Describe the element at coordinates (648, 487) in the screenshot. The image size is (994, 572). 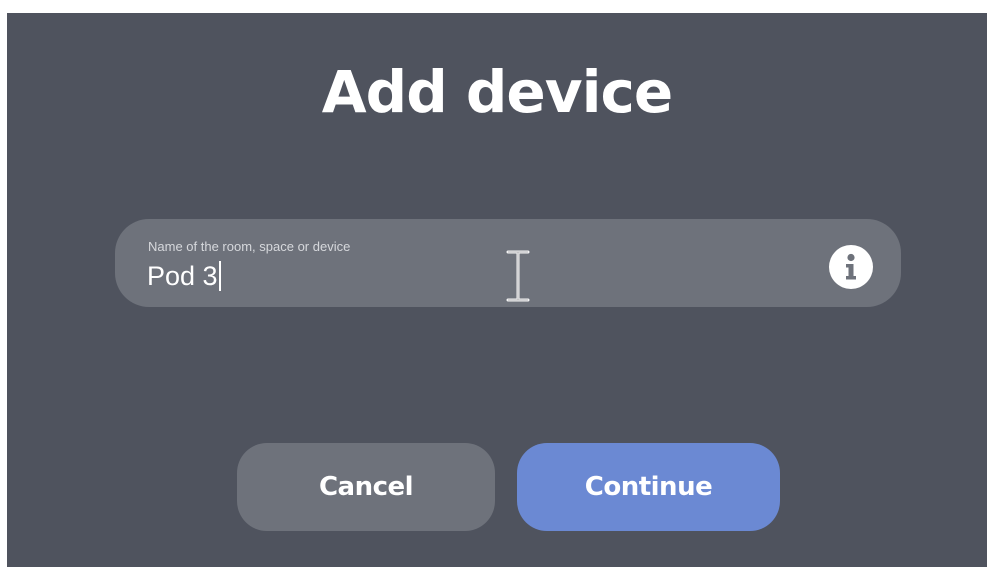
I see `continue-button: Continue` at that location.